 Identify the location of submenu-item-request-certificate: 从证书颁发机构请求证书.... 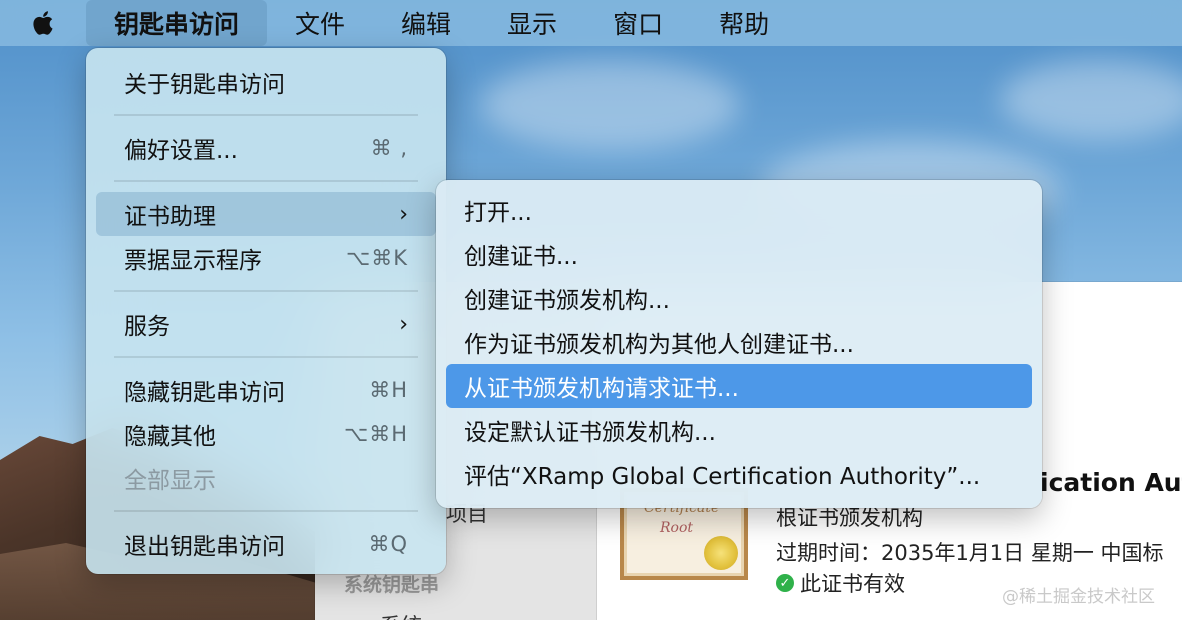
(739, 386).